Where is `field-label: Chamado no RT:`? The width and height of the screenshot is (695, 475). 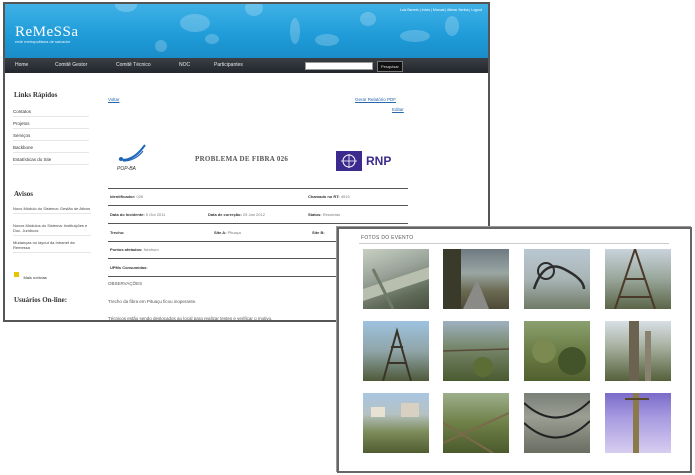
field-label: Chamado no RT: is located at coordinates (324, 196).